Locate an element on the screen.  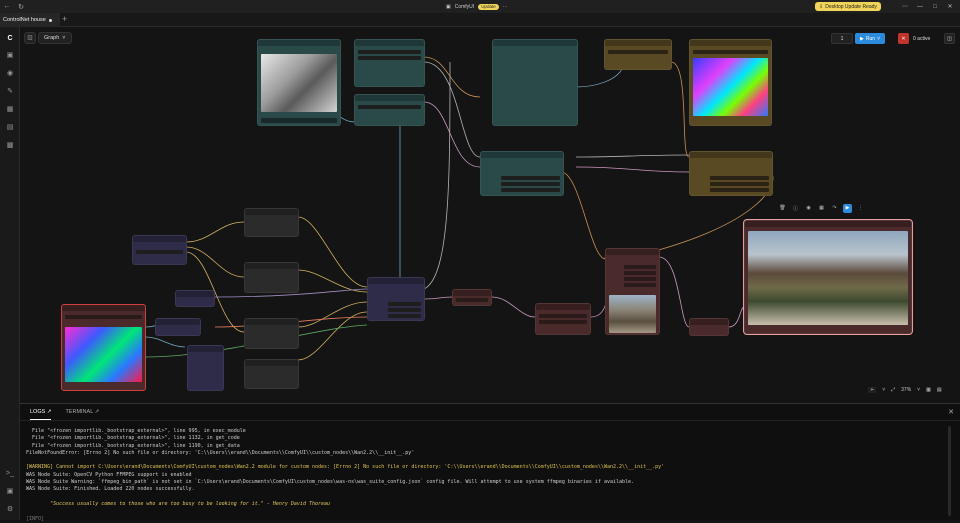
color-map-preview is located at coordinates (103, 354).